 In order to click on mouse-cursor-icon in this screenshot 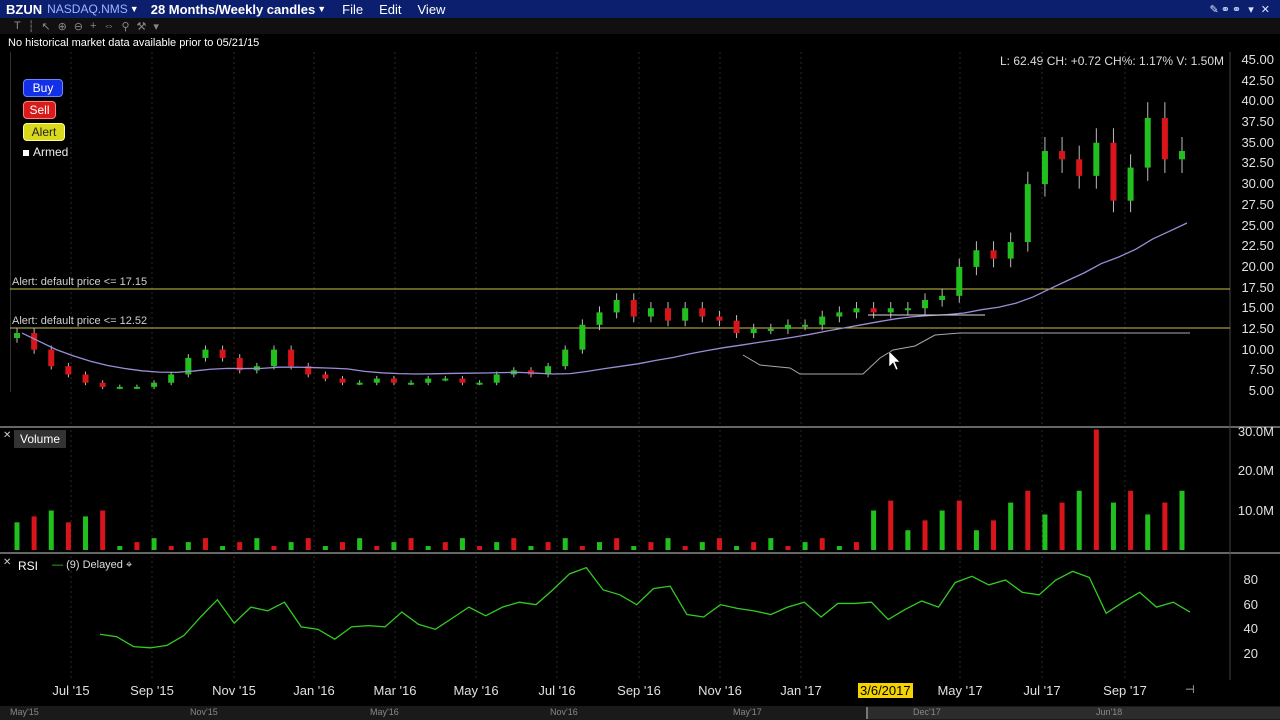, I will do `click(894, 360)`.